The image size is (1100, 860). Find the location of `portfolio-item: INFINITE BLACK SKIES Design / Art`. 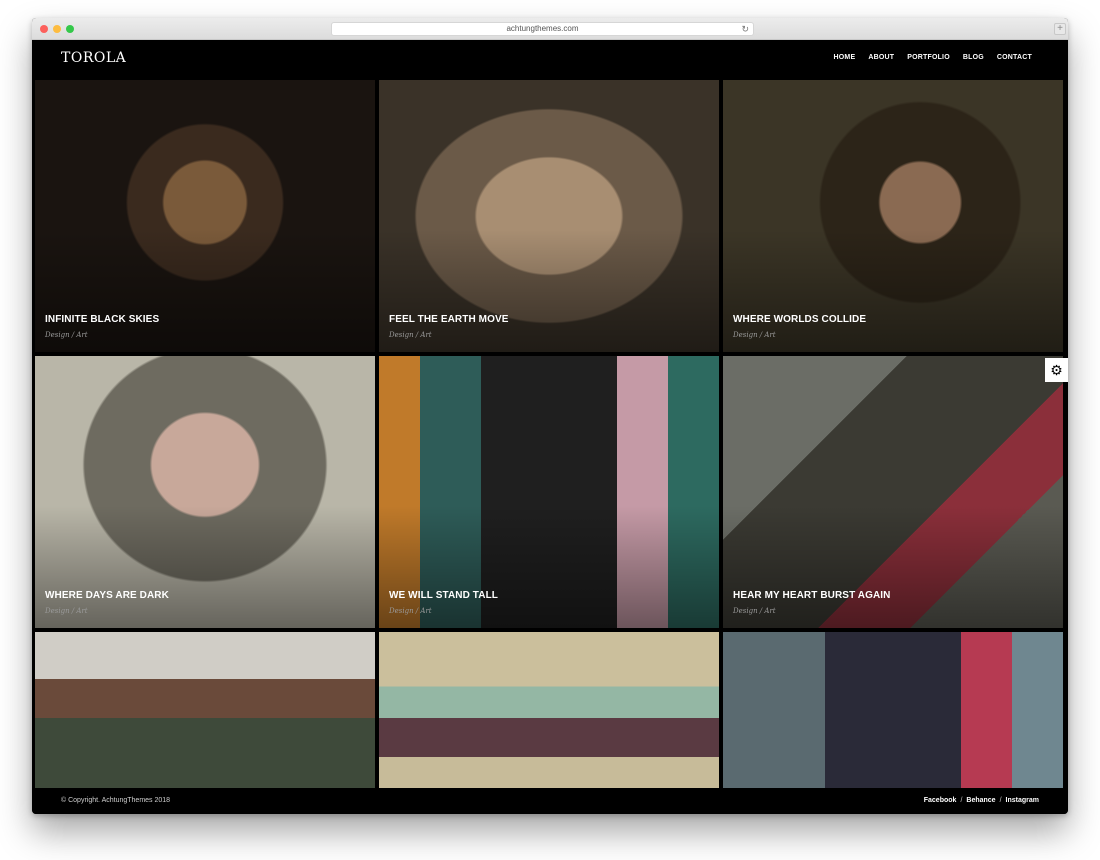

portfolio-item: INFINITE BLACK SKIES Design / Art is located at coordinates (205, 216).